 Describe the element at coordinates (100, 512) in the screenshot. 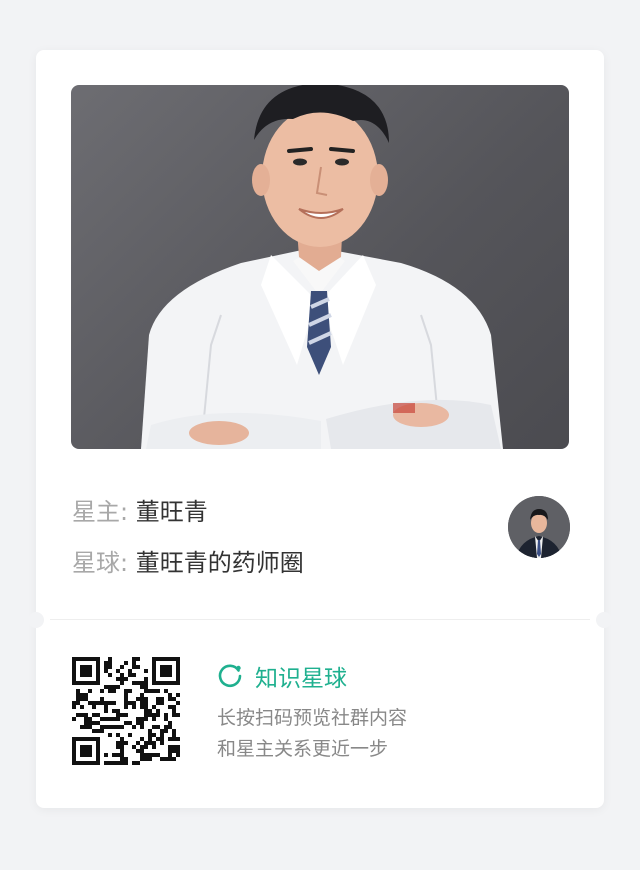

I see `owner-label: 星主:` at that location.